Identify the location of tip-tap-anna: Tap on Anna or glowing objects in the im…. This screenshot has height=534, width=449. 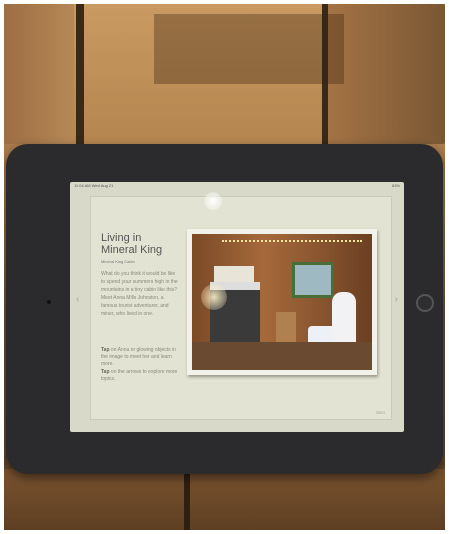
(141, 357).